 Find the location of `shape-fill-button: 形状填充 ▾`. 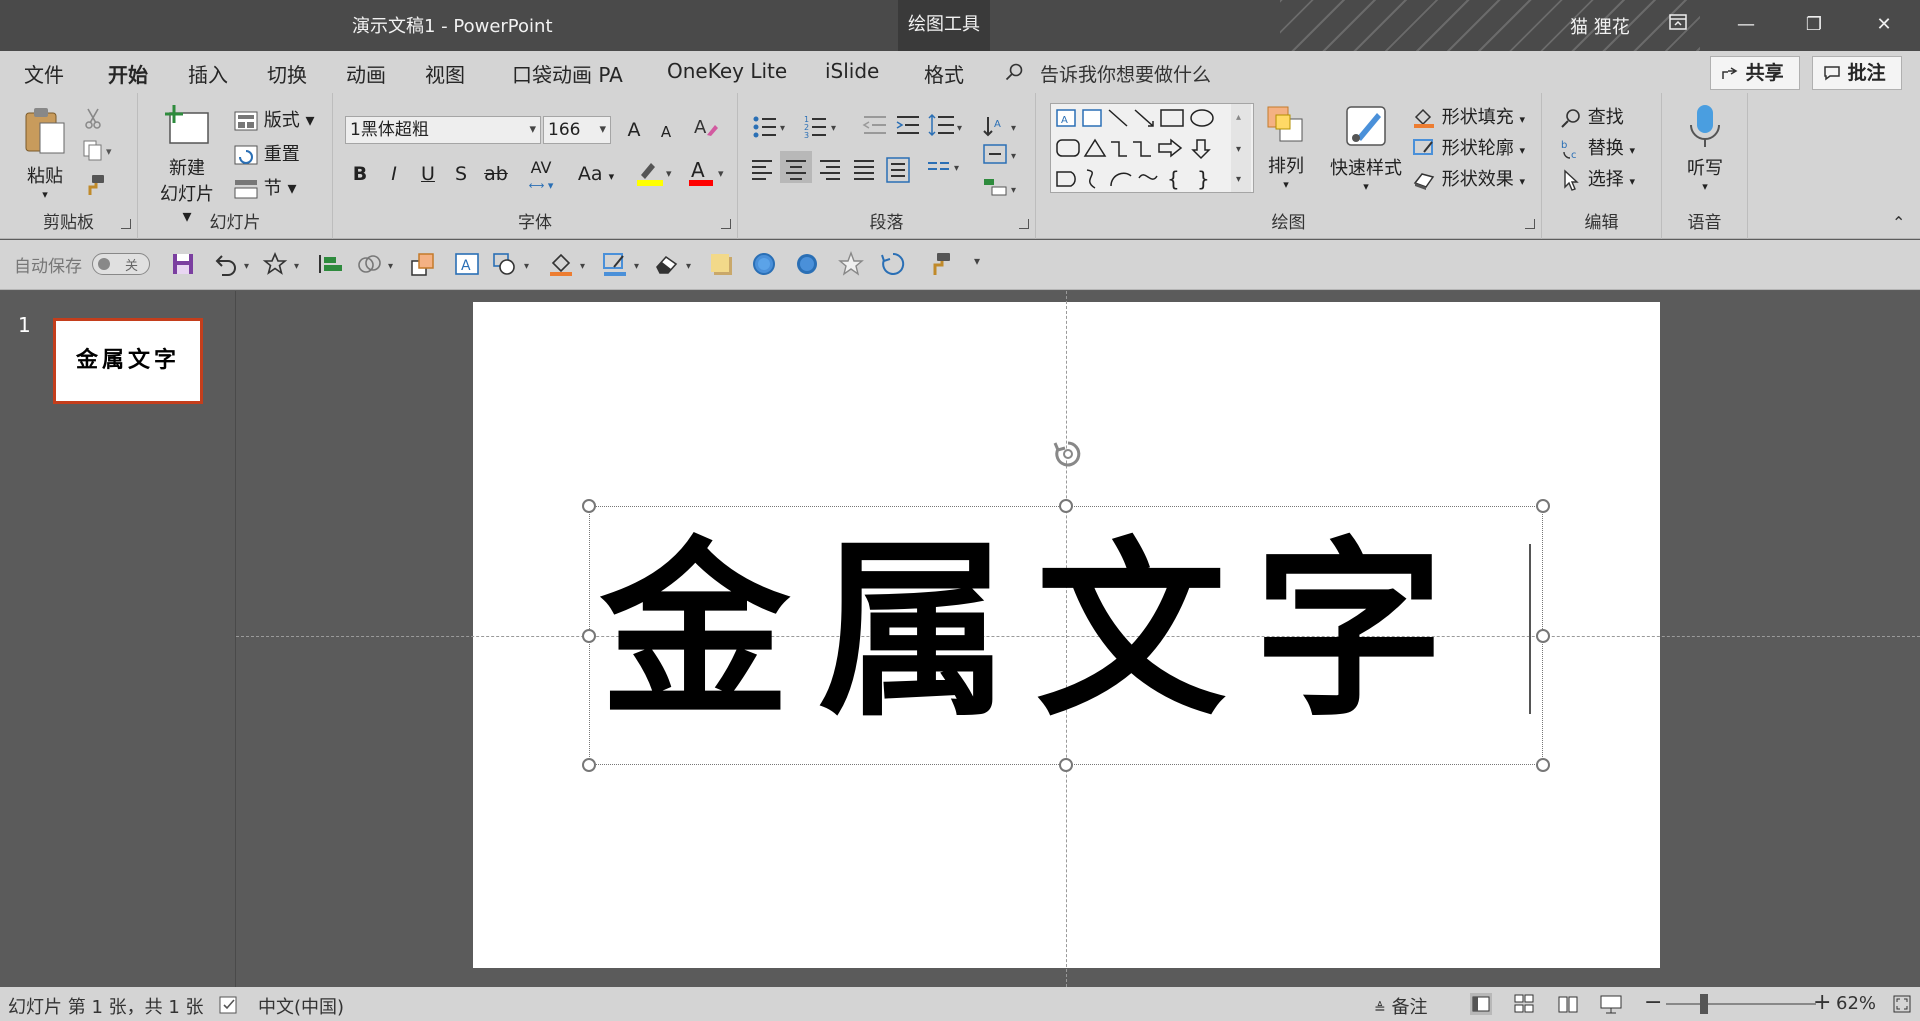

shape-fill-button: 形状填充 ▾ is located at coordinates (1468, 116).